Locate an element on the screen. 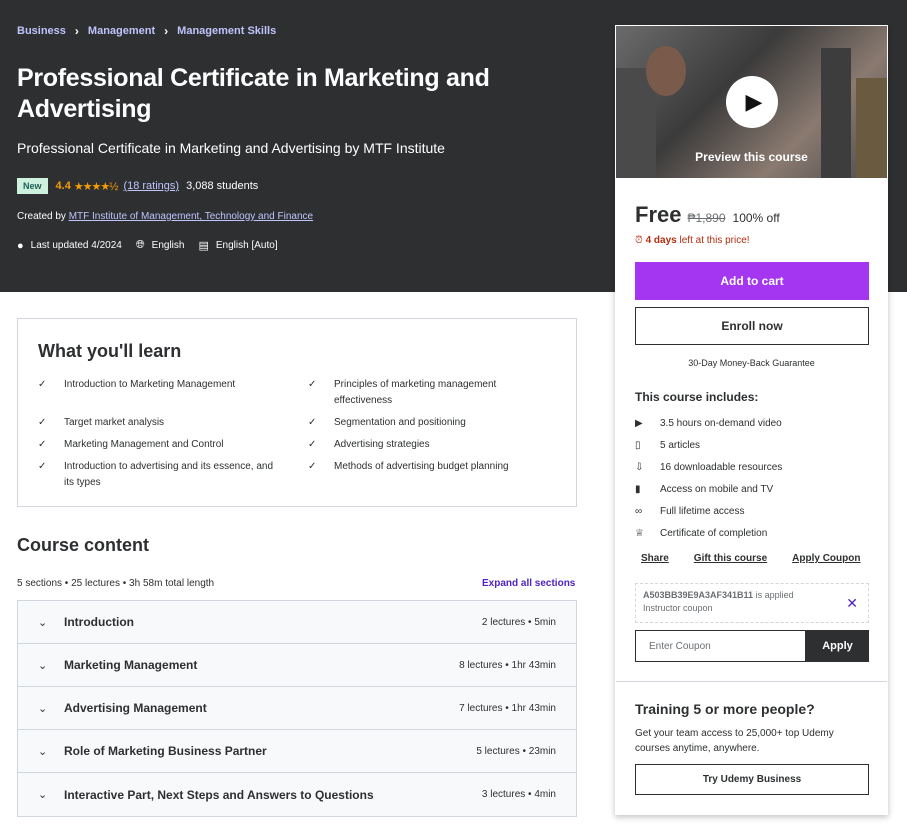 The image size is (907, 834). gift-course-link: Gift this course is located at coordinates (730, 558).